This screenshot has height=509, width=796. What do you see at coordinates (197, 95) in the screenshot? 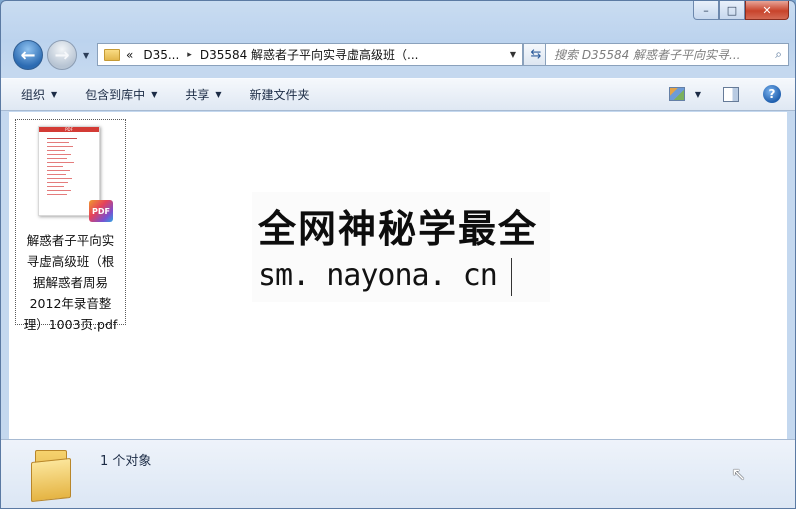
I see `share-label: 共享` at bounding box center [197, 95].